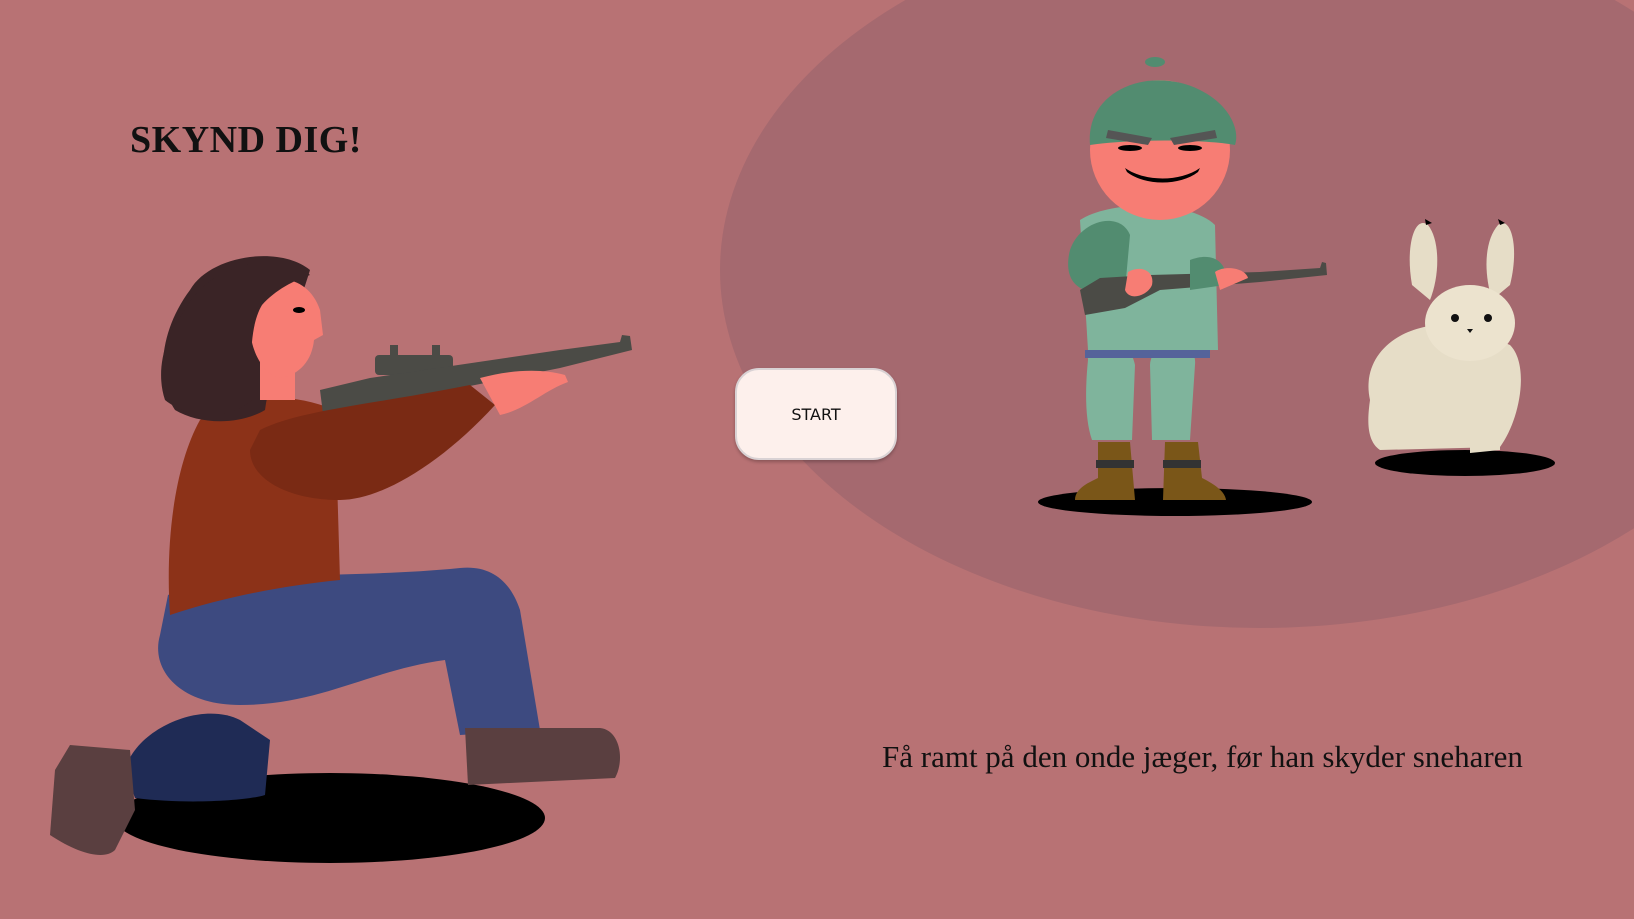  Describe the element at coordinates (1461, 347) in the screenshot. I see `snow-hare-icon` at that location.